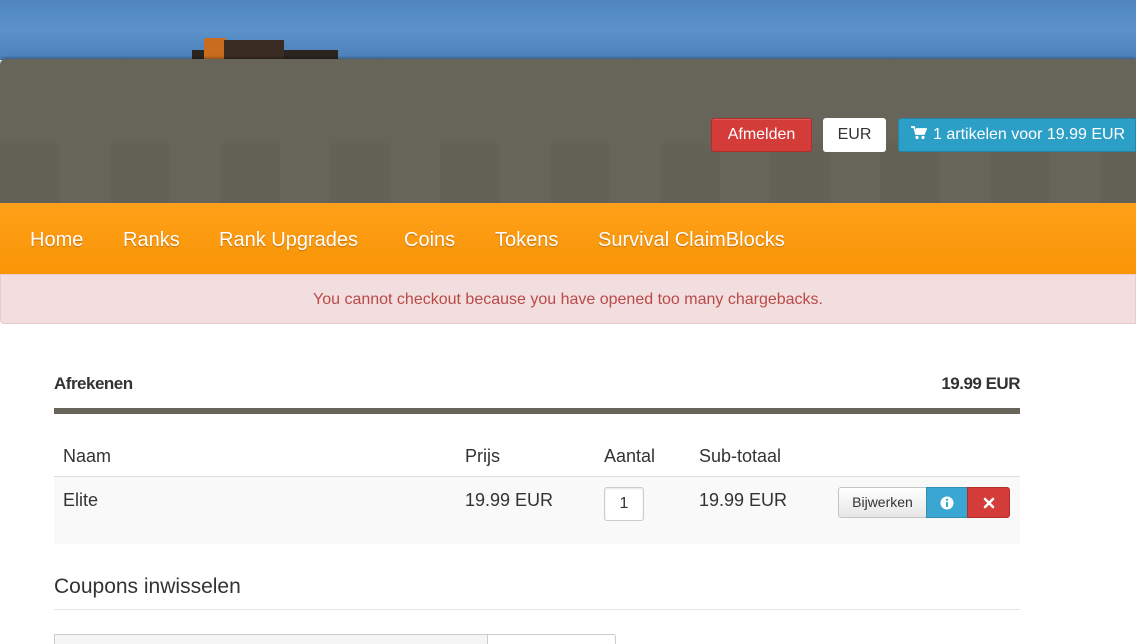 The image size is (1136, 644). I want to click on cart-label: 1 artikelen voor 19.99 EUR, so click(1029, 134).